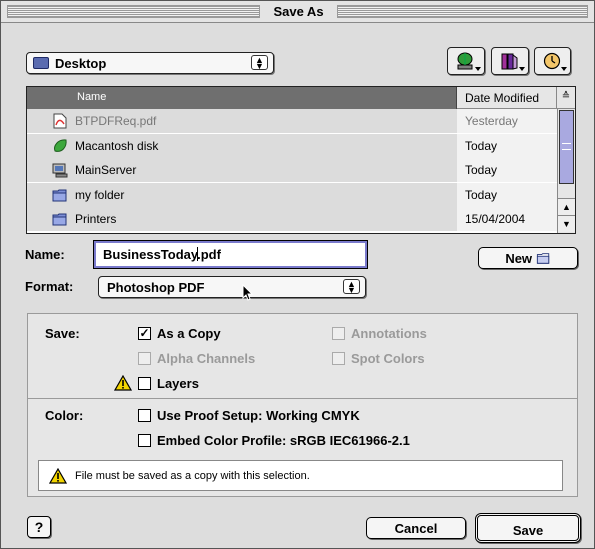 This screenshot has width=595, height=549. Describe the element at coordinates (116, 121) in the screenshot. I see `list-item-name: BTPDFReq.pdf` at that location.